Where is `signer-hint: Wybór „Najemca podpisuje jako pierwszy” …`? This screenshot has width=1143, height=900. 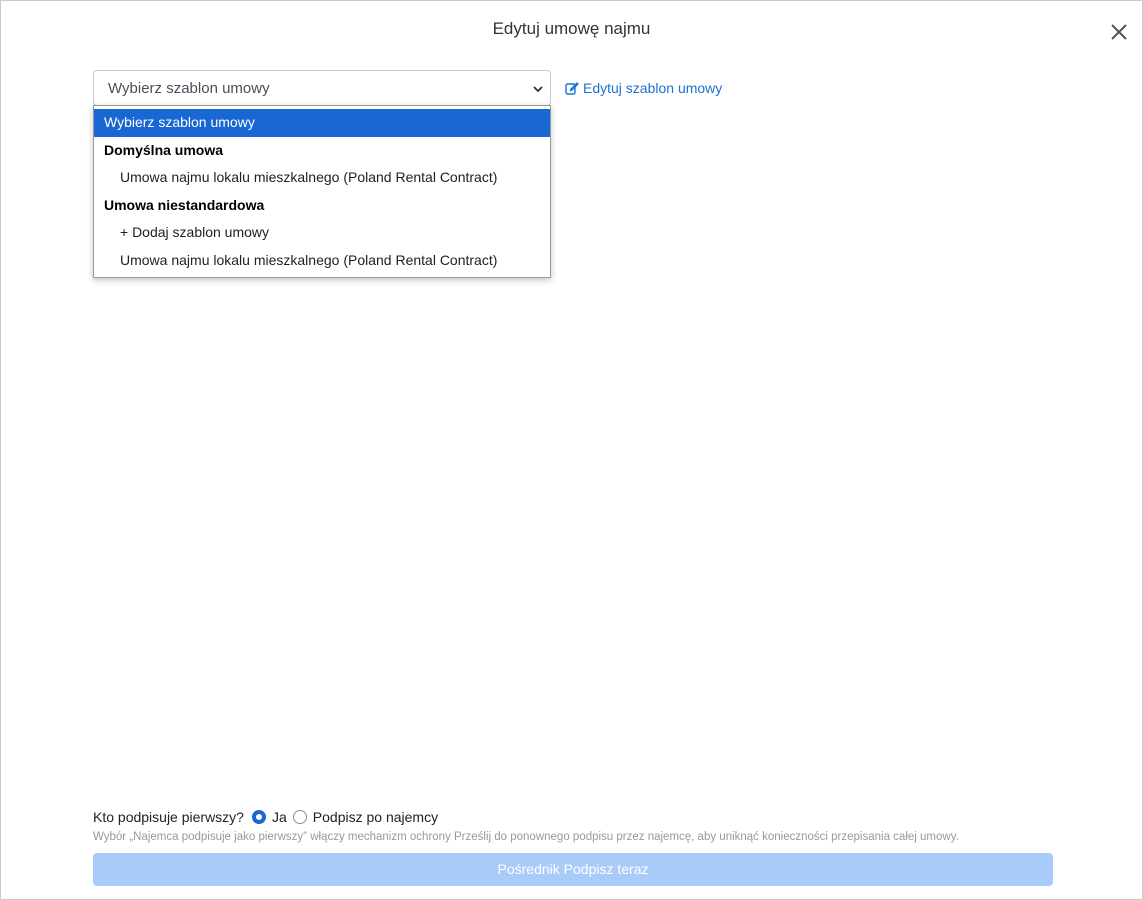
signer-hint: Wybór „Najemca podpisuje jako pierwszy” … is located at coordinates (526, 837).